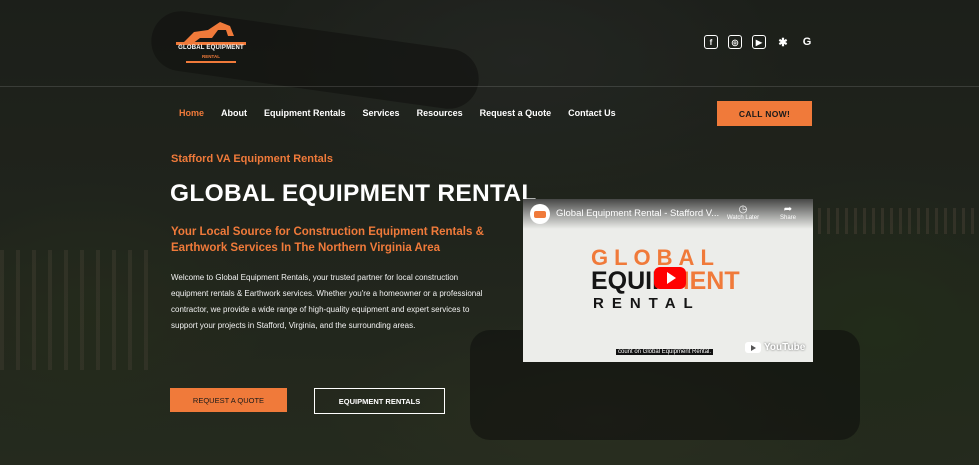 This screenshot has height=465, width=979. What do you see at coordinates (191, 113) in the screenshot?
I see `nav-item-home: Home` at bounding box center [191, 113].